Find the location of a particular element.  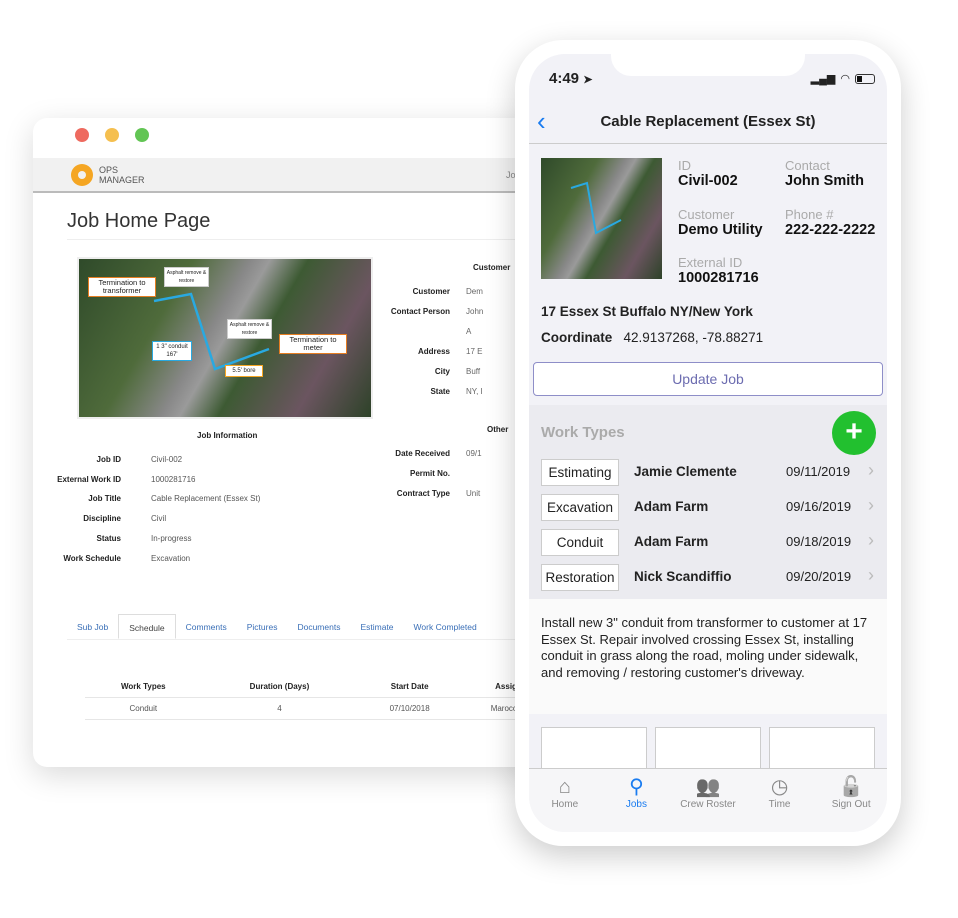

nav-title: Cable Replacement (Essex St) is located at coordinates (708, 121).